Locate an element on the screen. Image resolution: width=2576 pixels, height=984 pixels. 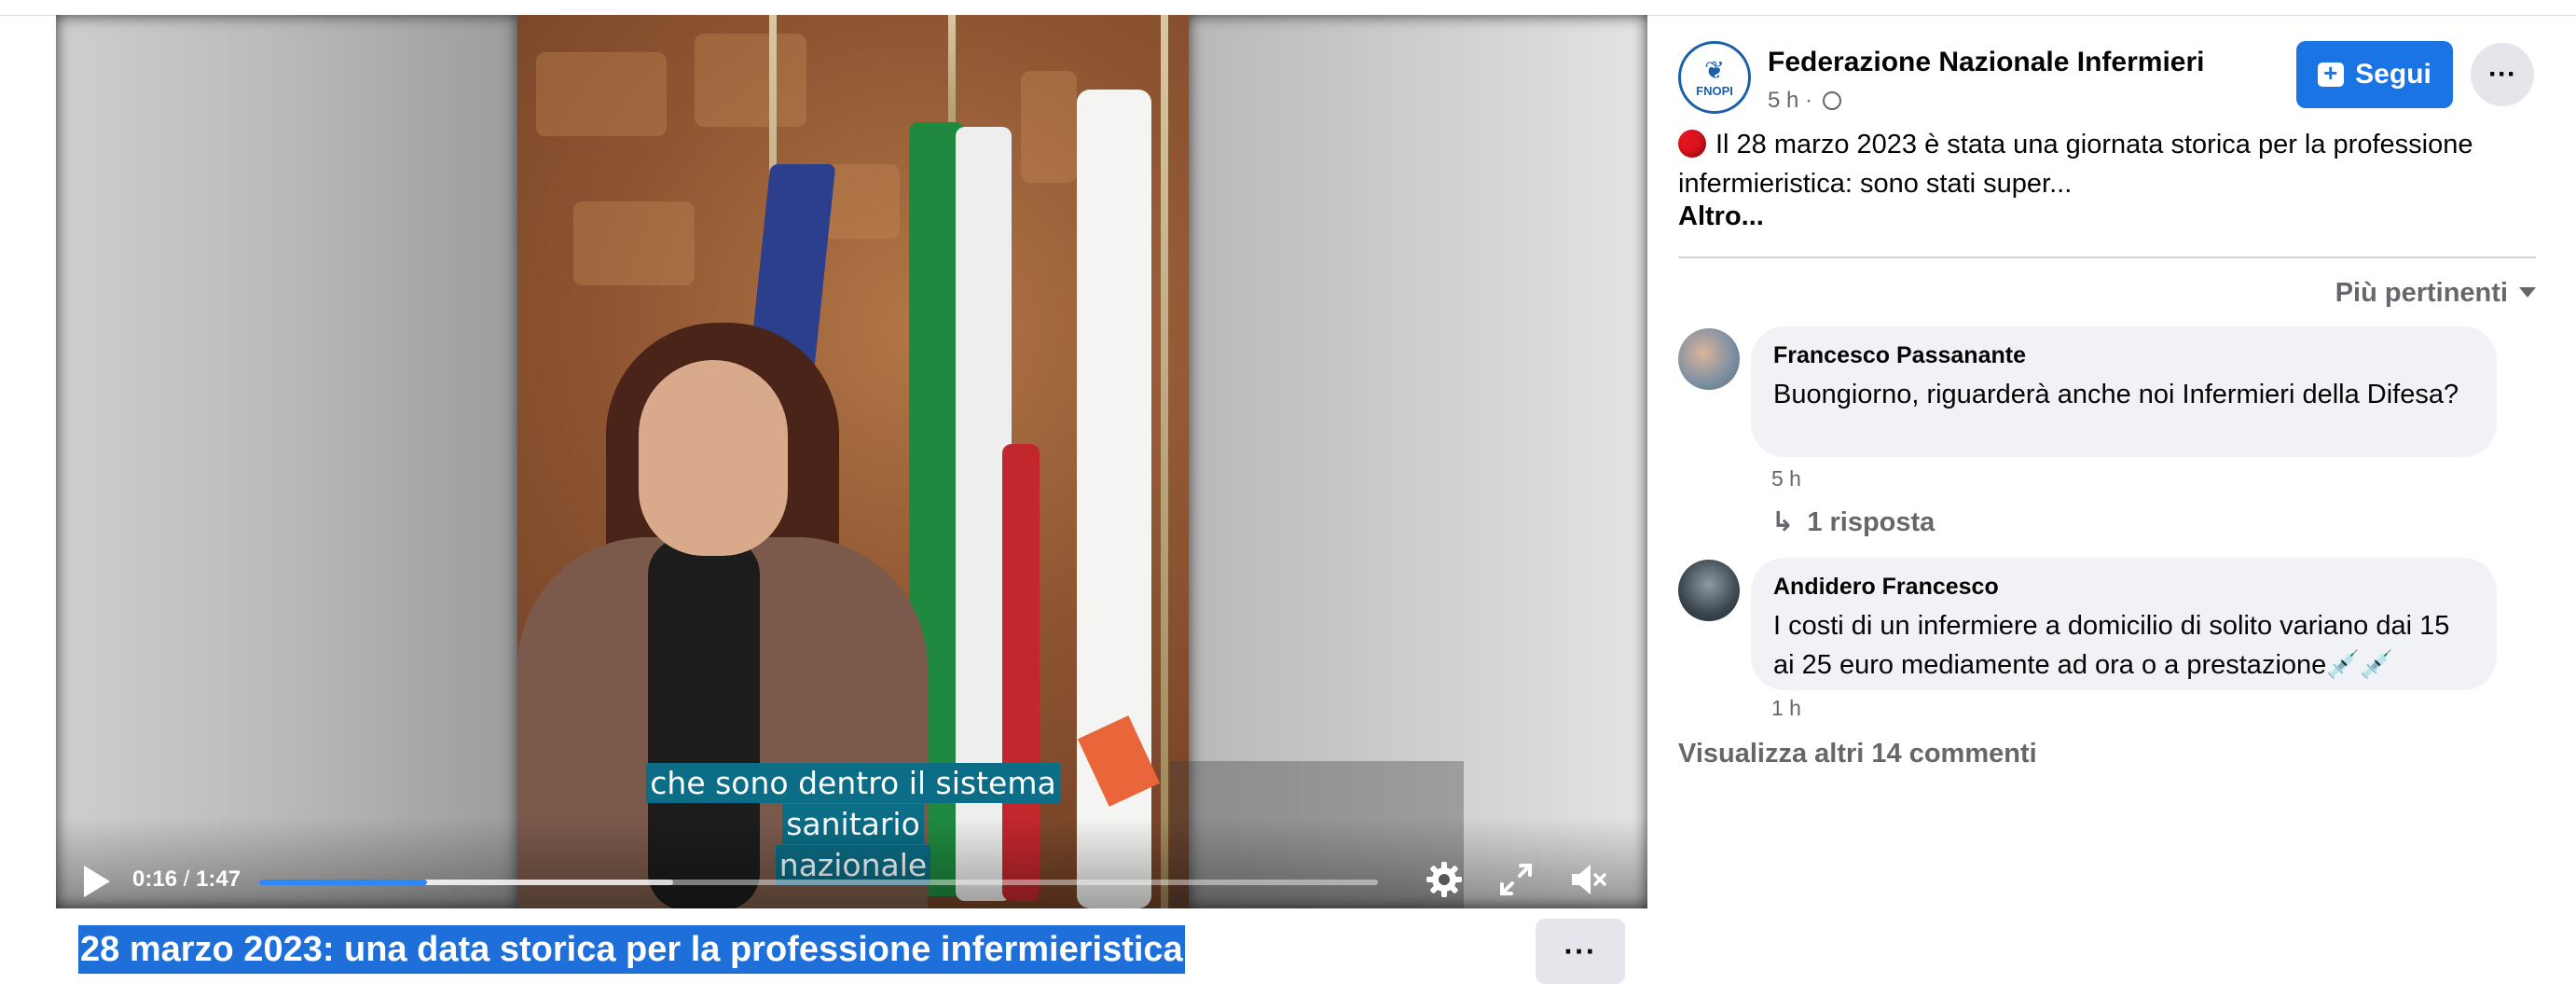
follow-label: Segui is located at coordinates (2393, 75).